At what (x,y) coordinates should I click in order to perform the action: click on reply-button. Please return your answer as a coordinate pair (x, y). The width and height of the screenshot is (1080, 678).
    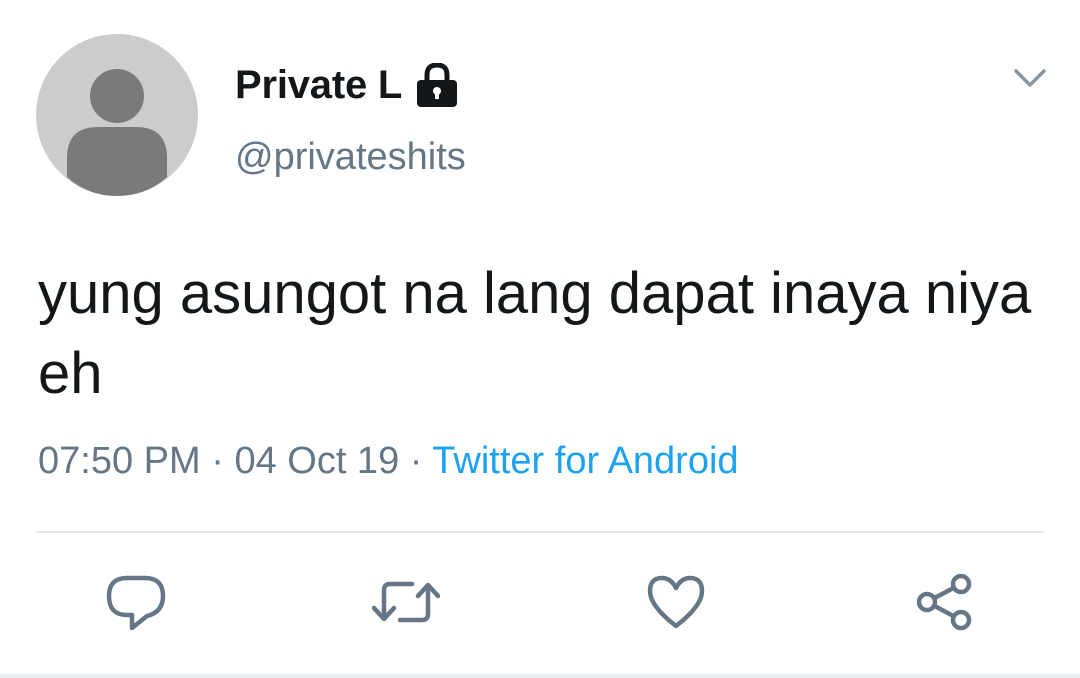
    Looking at the image, I should click on (136, 602).